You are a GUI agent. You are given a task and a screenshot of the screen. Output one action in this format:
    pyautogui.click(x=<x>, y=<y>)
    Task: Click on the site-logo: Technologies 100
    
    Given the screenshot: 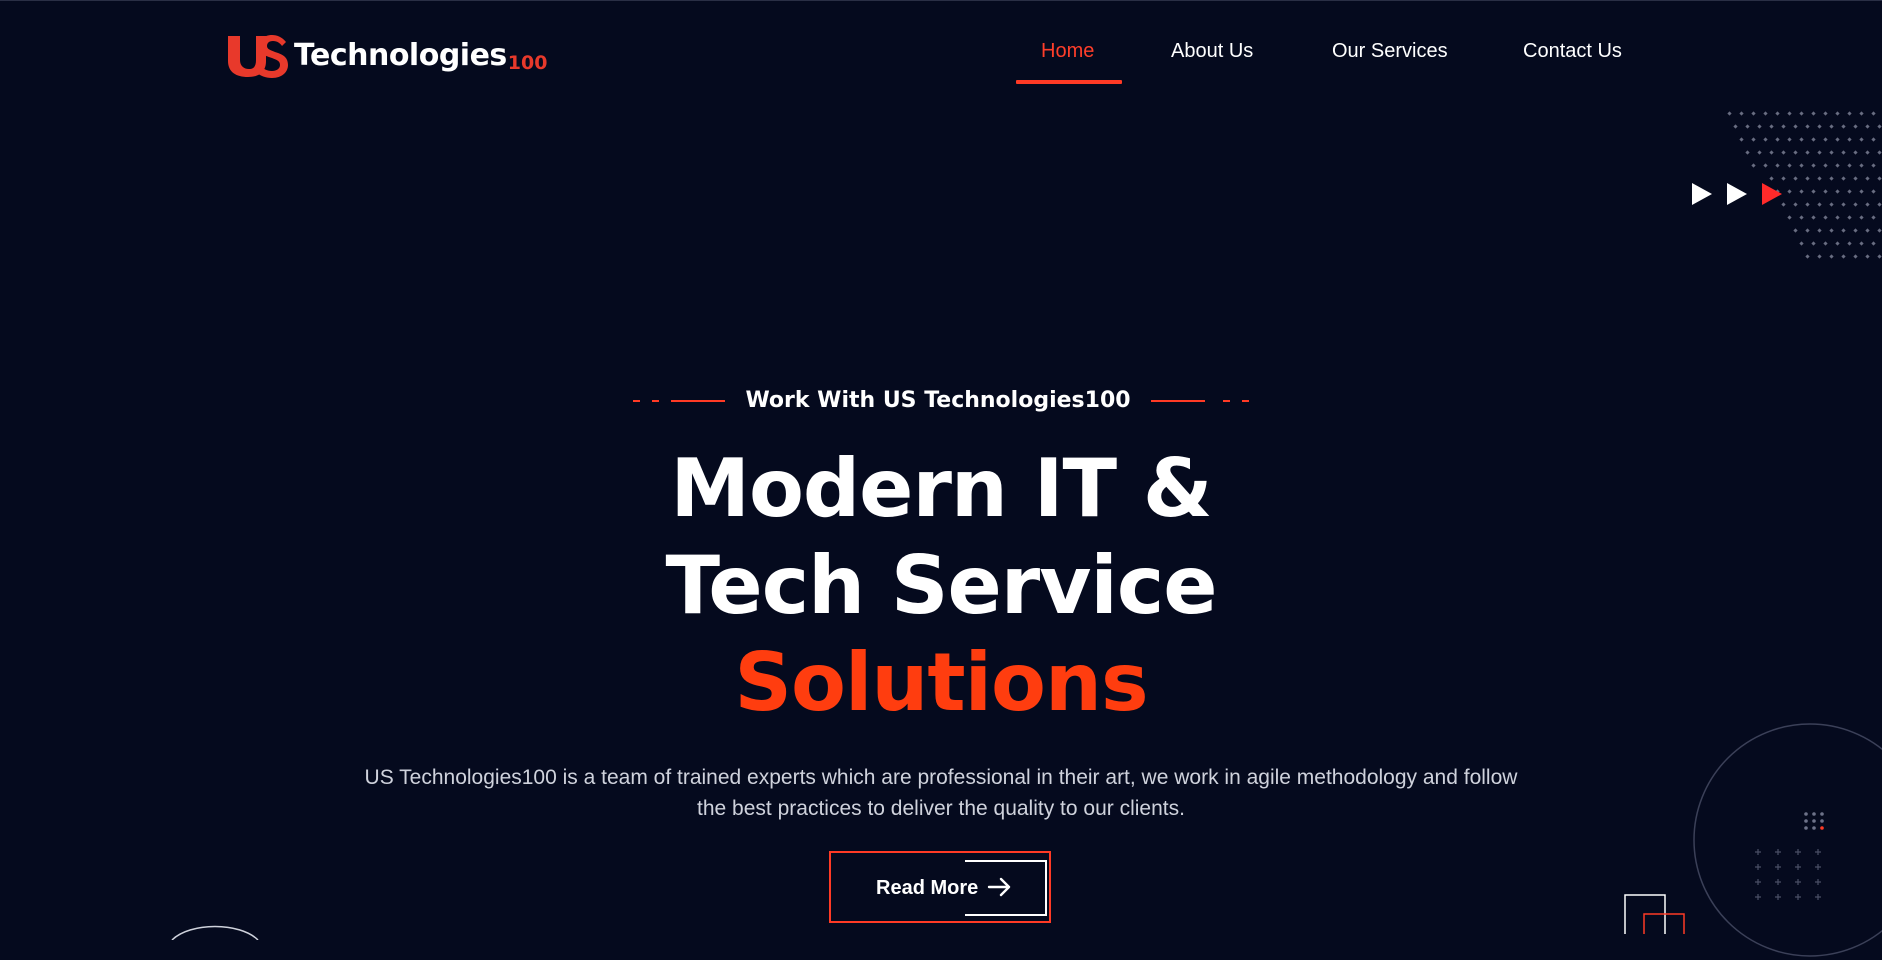 What is the action you would take?
    pyautogui.click(x=386, y=55)
    